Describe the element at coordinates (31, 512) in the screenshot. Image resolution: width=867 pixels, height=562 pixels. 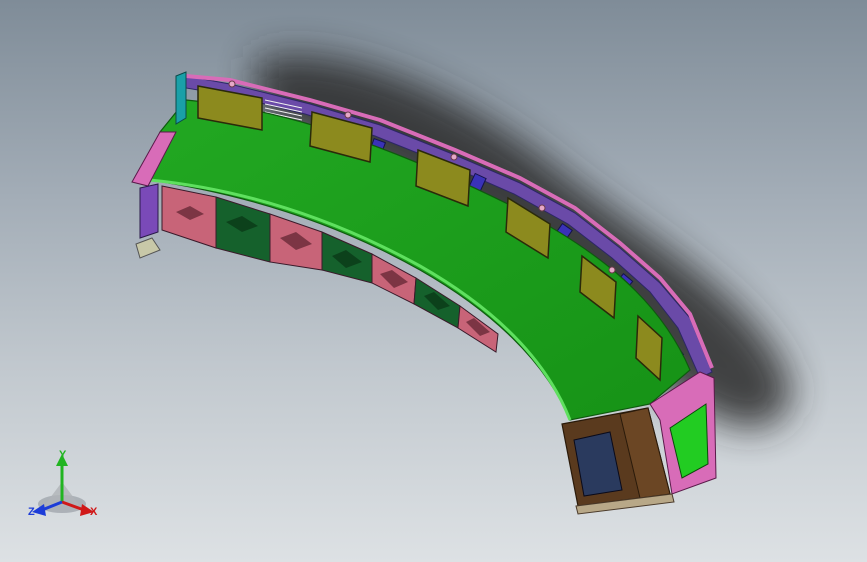
I see `z-axis-label: Z` at that location.